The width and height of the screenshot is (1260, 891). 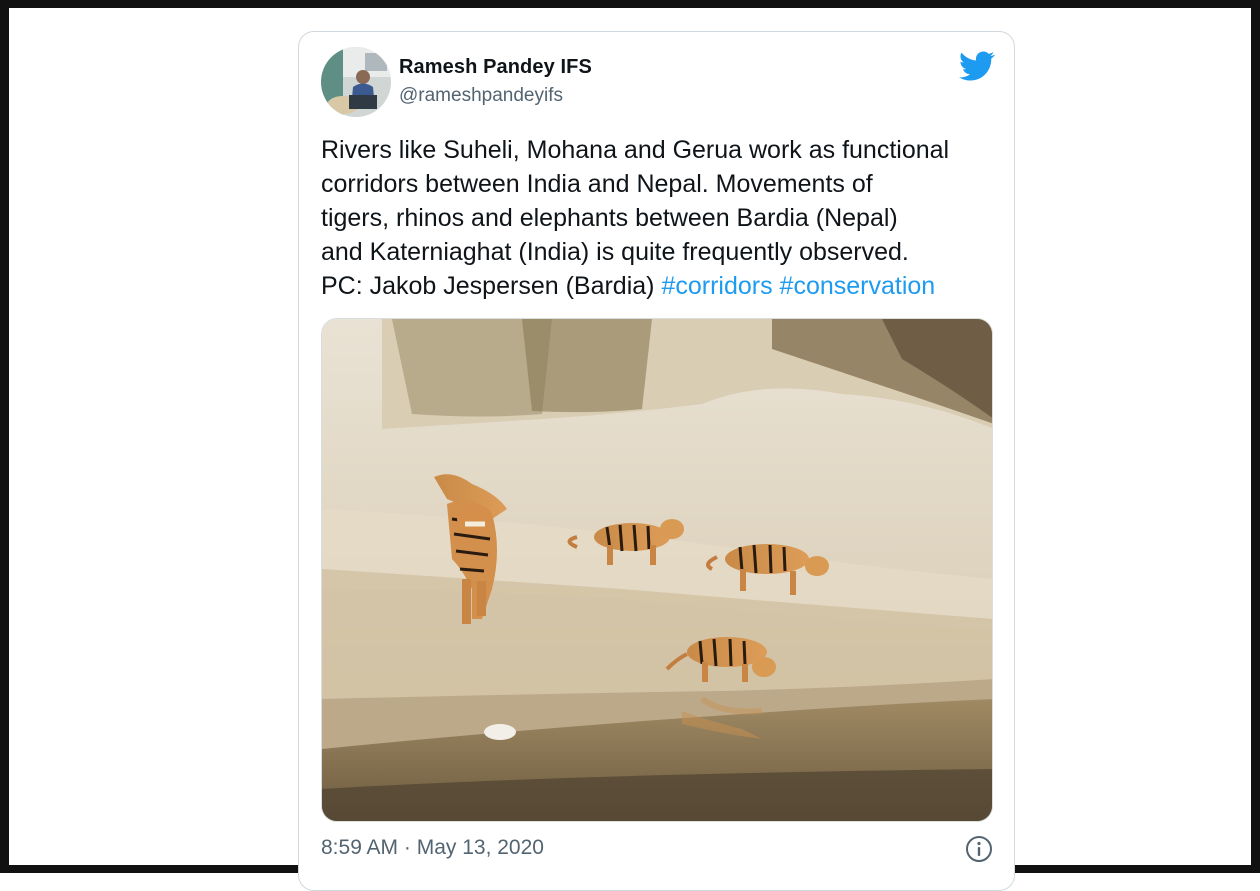 I want to click on window-frame-left, so click(x=4, y=436).